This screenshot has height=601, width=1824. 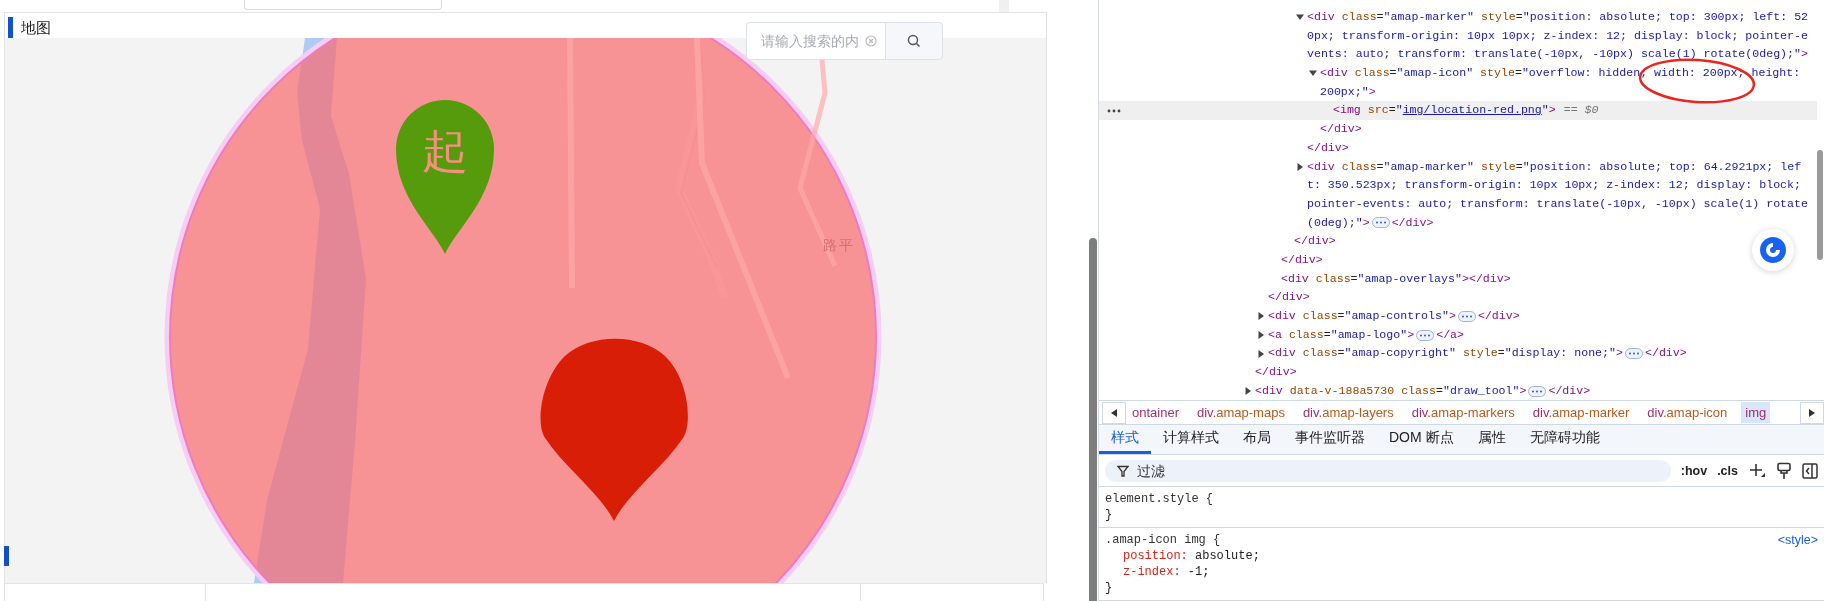 I want to click on tab: 计算样式, so click(x=1191, y=440).